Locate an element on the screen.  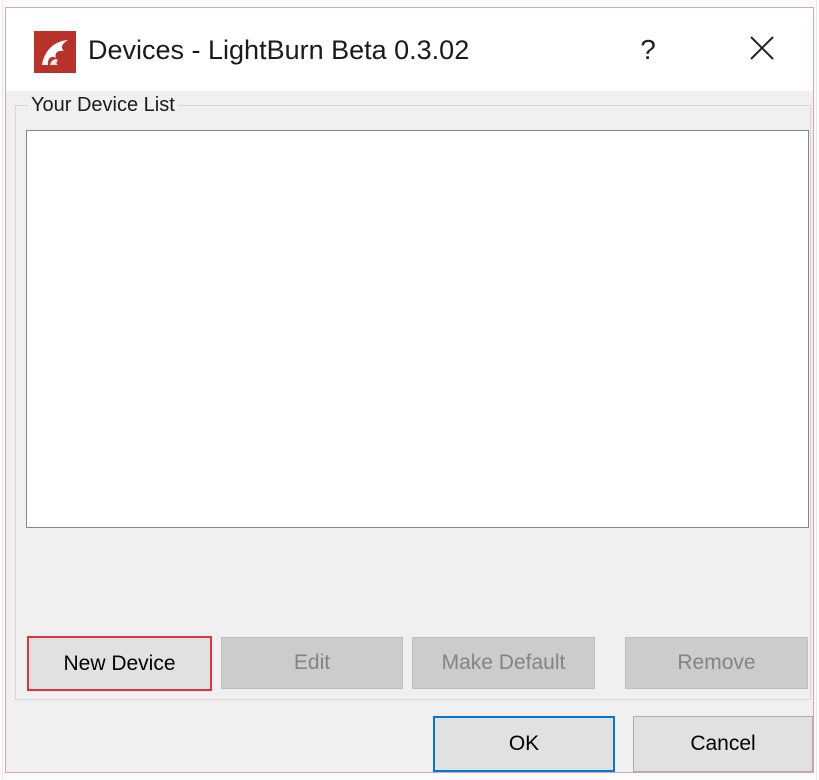
lightburn-logo-icon is located at coordinates (55, 52).